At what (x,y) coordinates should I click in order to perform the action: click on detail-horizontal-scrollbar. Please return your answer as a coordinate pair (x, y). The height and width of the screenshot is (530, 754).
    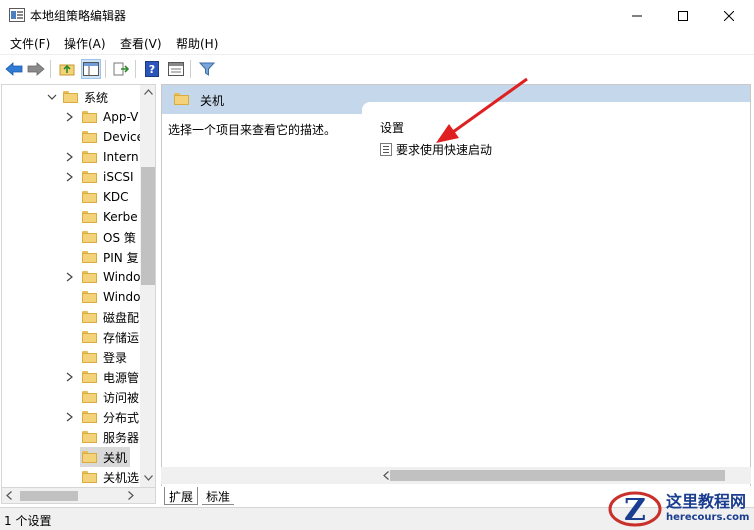
    Looking at the image, I should click on (456, 475).